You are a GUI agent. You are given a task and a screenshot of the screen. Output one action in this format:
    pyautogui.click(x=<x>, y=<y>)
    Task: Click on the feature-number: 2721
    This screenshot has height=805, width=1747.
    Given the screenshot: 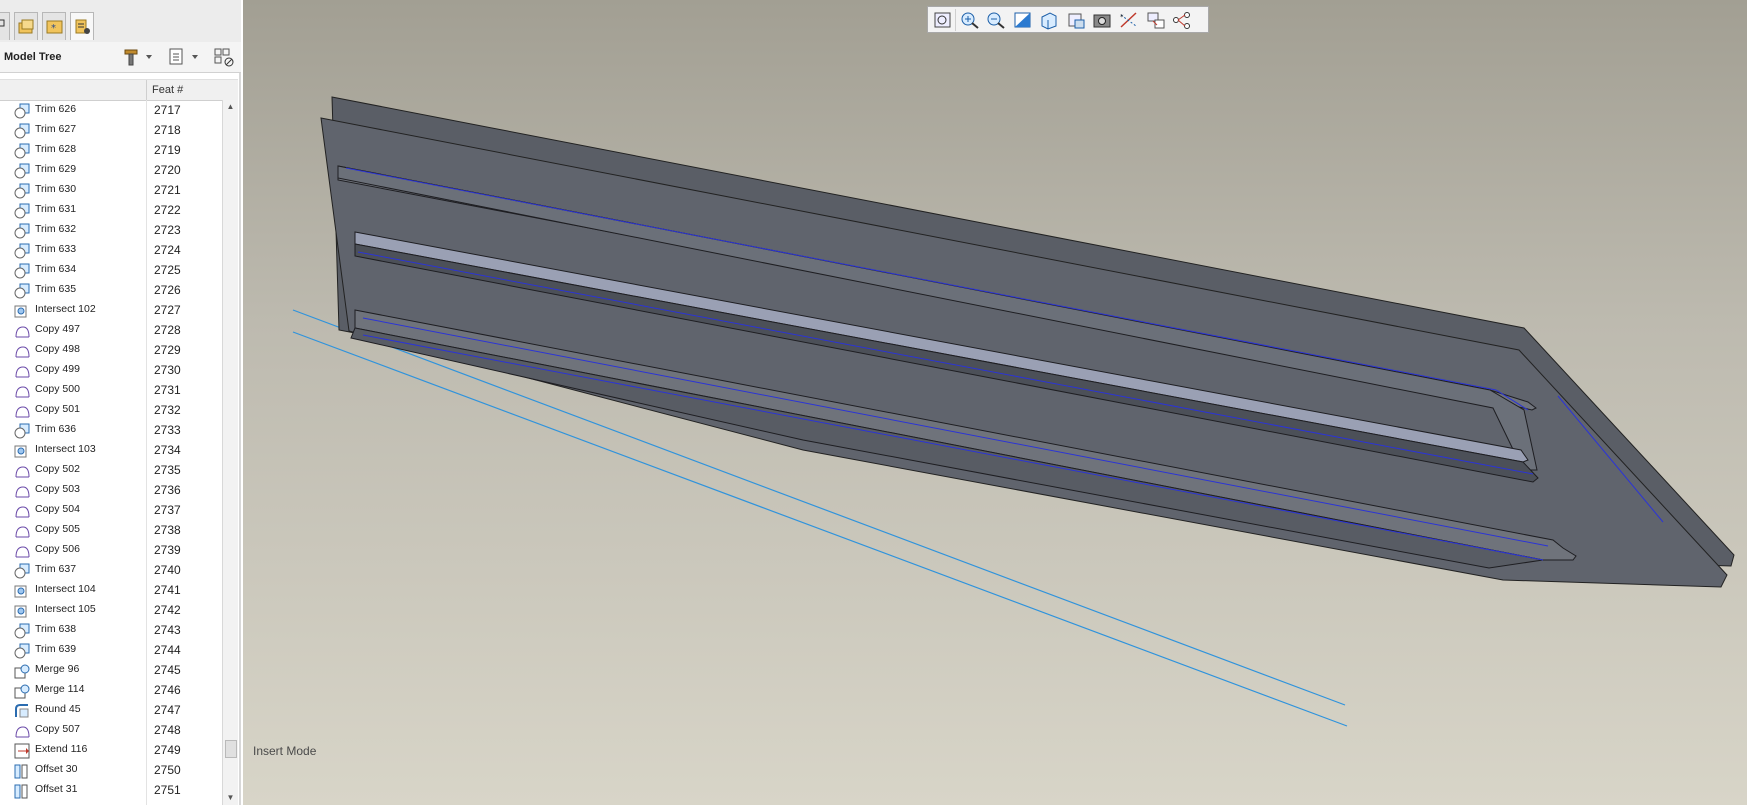 What is the action you would take?
    pyautogui.click(x=167, y=190)
    